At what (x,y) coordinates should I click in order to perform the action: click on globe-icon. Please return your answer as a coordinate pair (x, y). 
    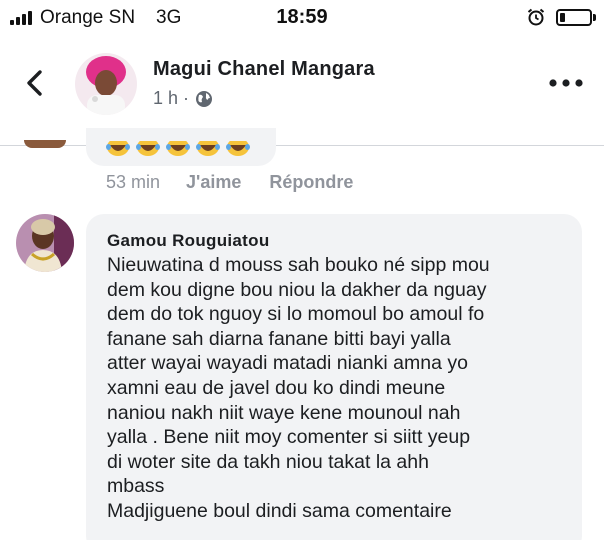
    Looking at the image, I should click on (204, 98).